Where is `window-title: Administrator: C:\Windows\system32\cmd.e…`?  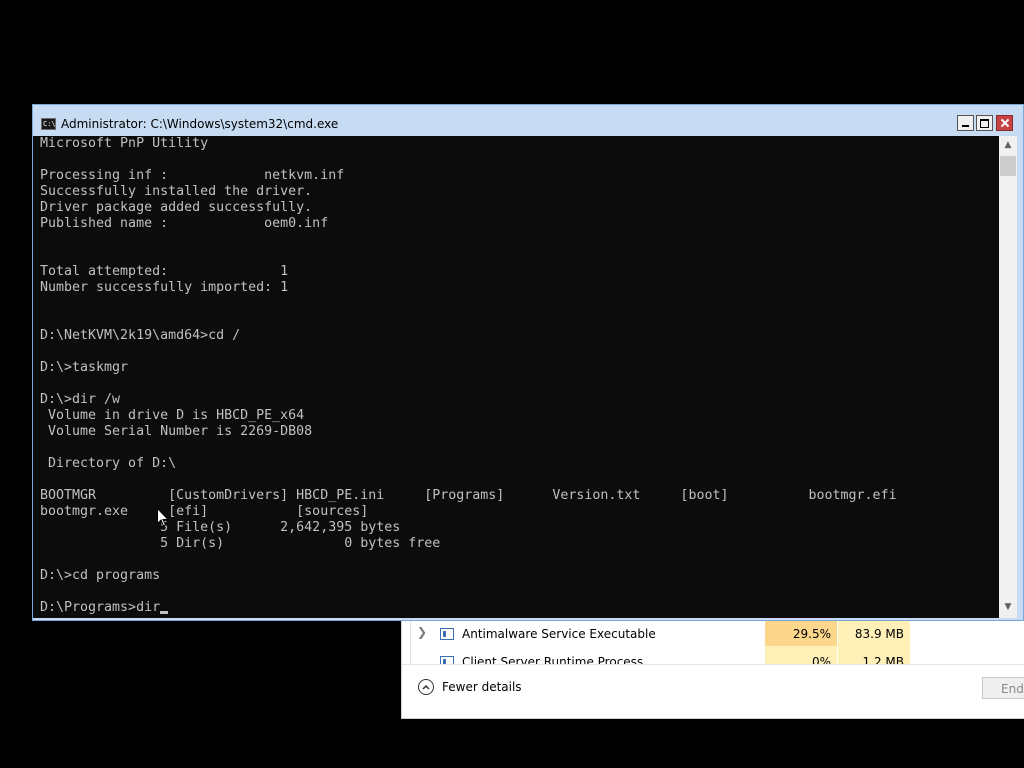
window-title: Administrator: C:\Windows\system32\cmd.e… is located at coordinates (200, 124).